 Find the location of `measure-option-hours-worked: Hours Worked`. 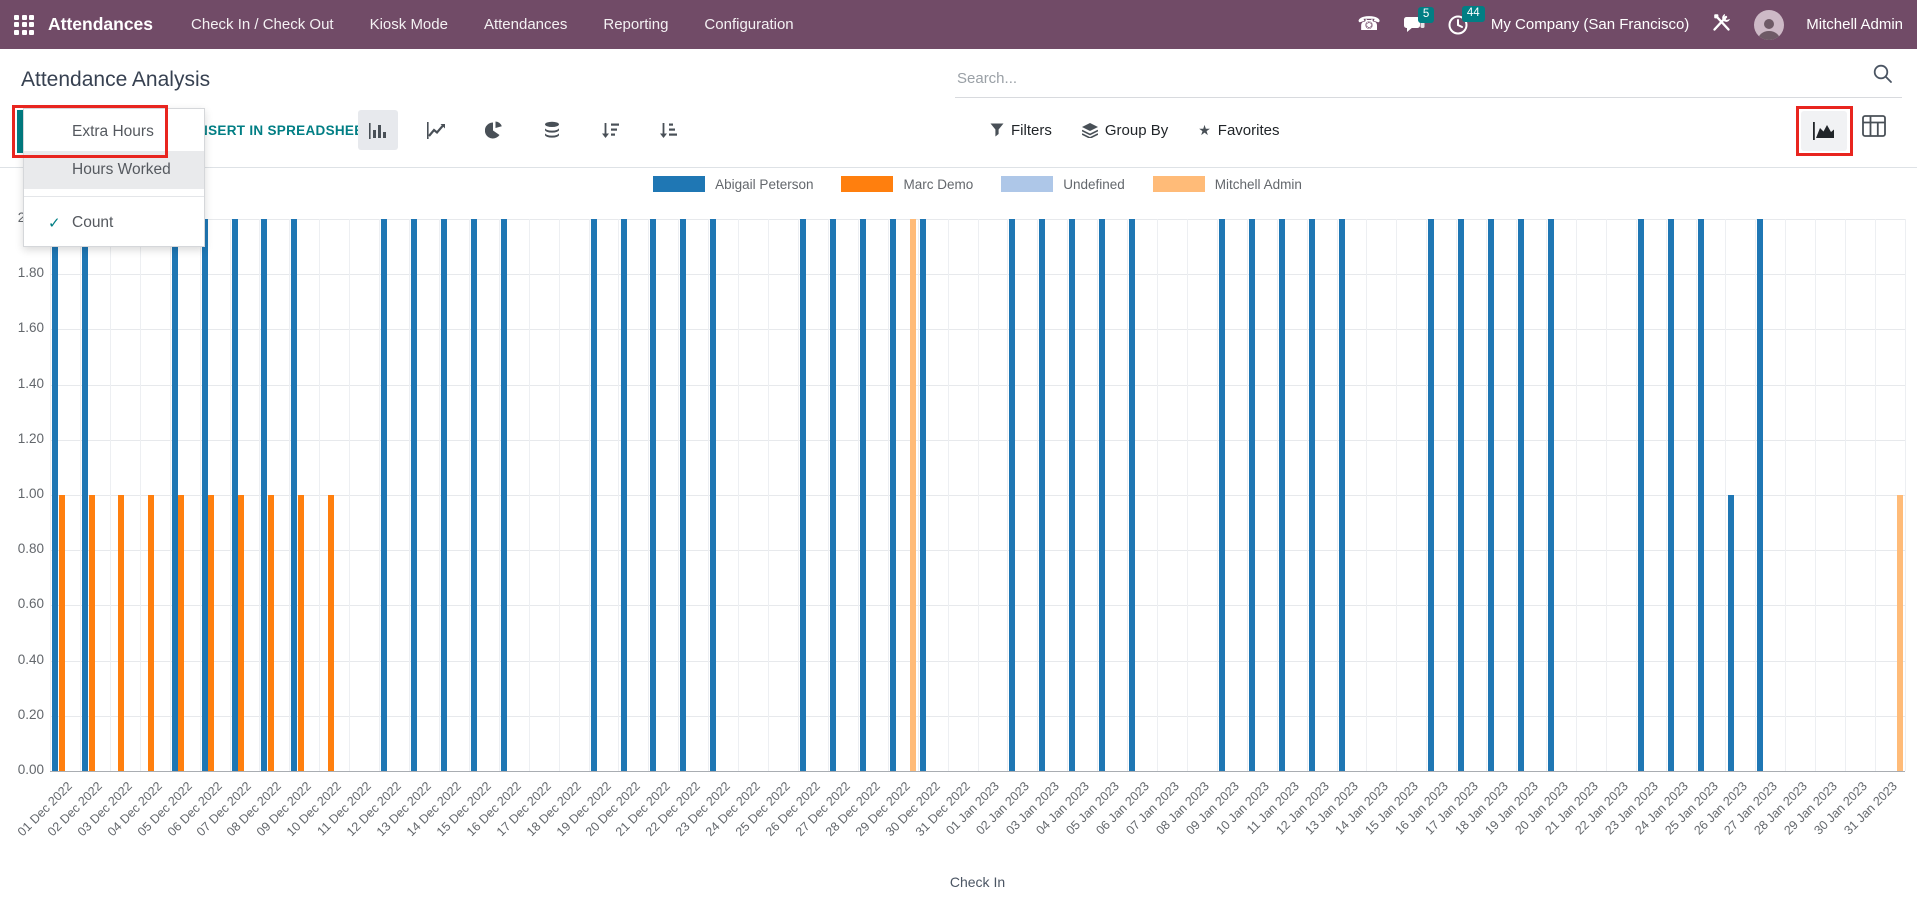

measure-option-hours-worked: Hours Worked is located at coordinates (114, 170).